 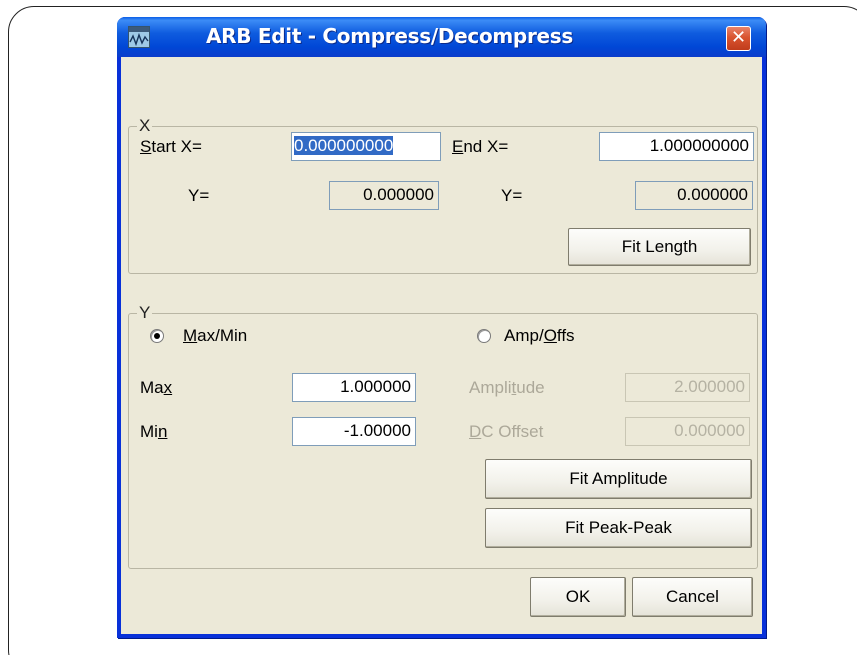 What do you see at coordinates (199, 195) in the screenshot?
I see `start-y-label: Y=` at bounding box center [199, 195].